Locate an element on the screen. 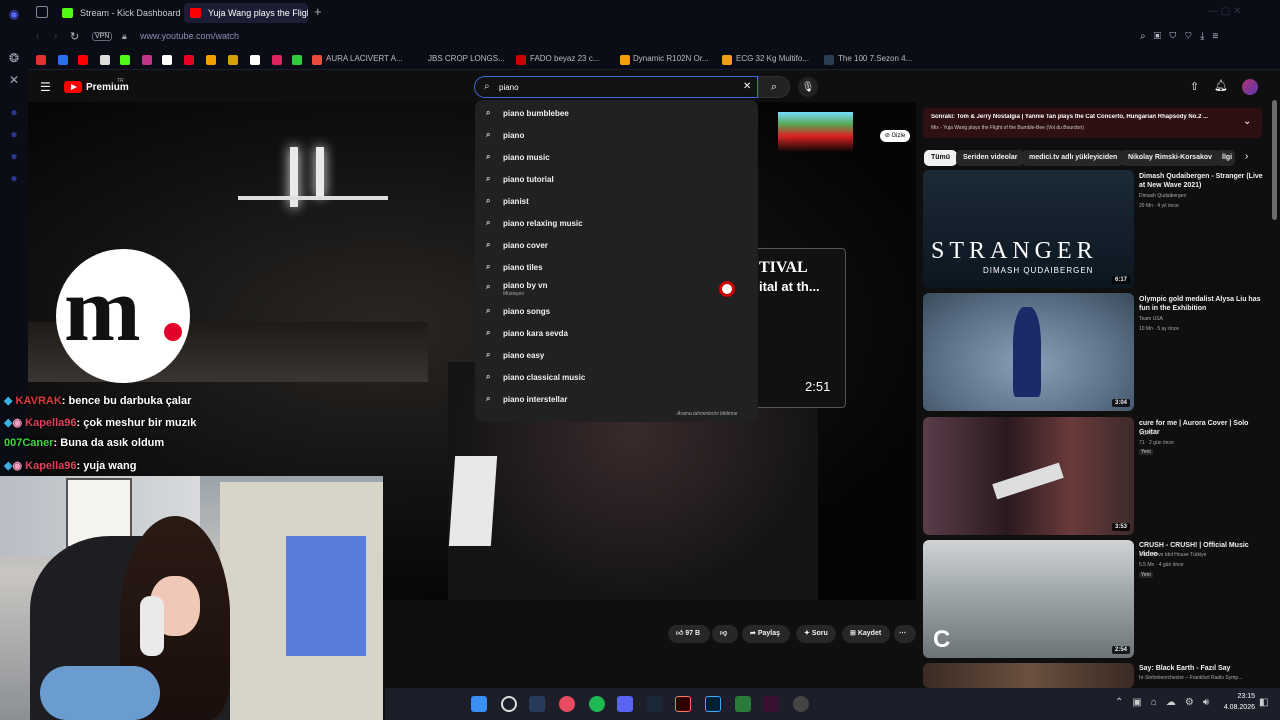 The image size is (1280, 720). x-icon: ✕ is located at coordinates (14, 80).